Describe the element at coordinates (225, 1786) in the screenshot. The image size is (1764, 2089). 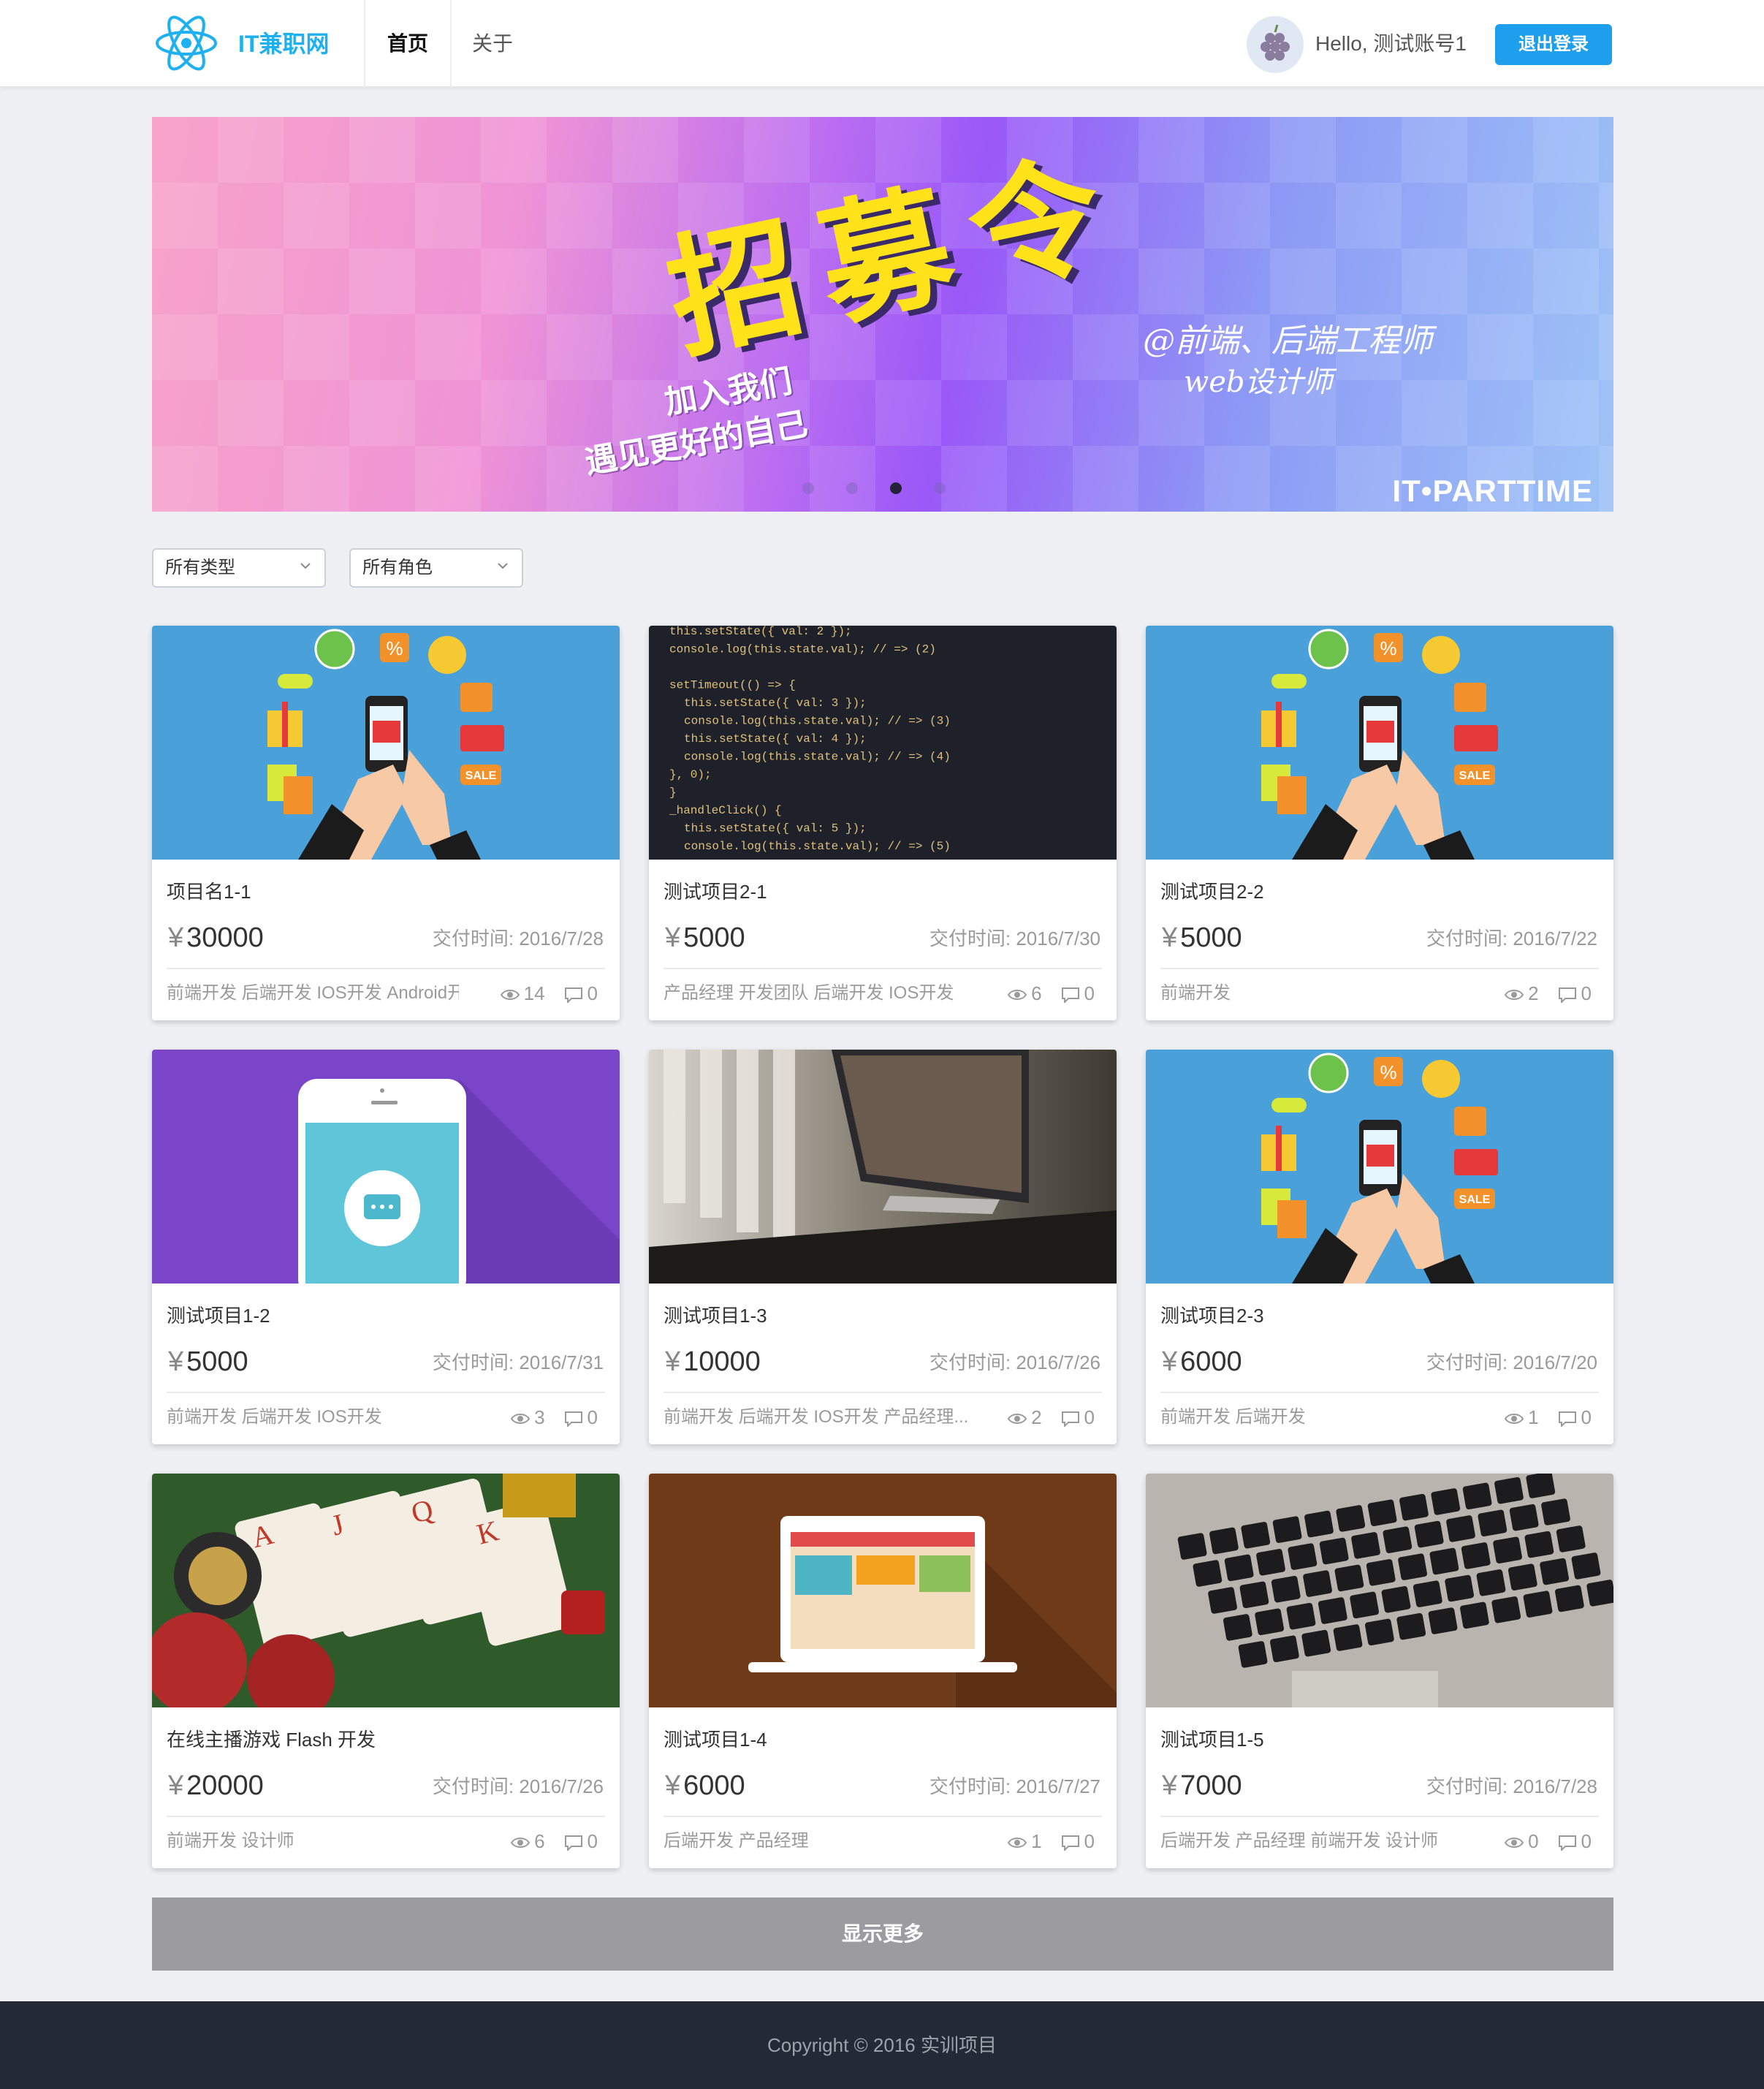
I see `price-value: 20000` at that location.